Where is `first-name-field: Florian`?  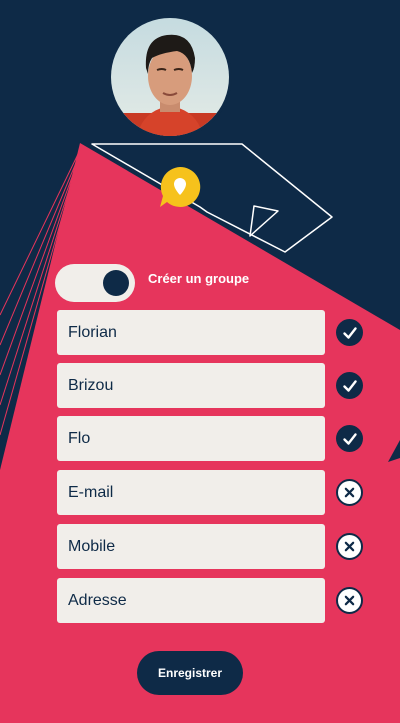
first-name-field: Florian is located at coordinates (191, 332).